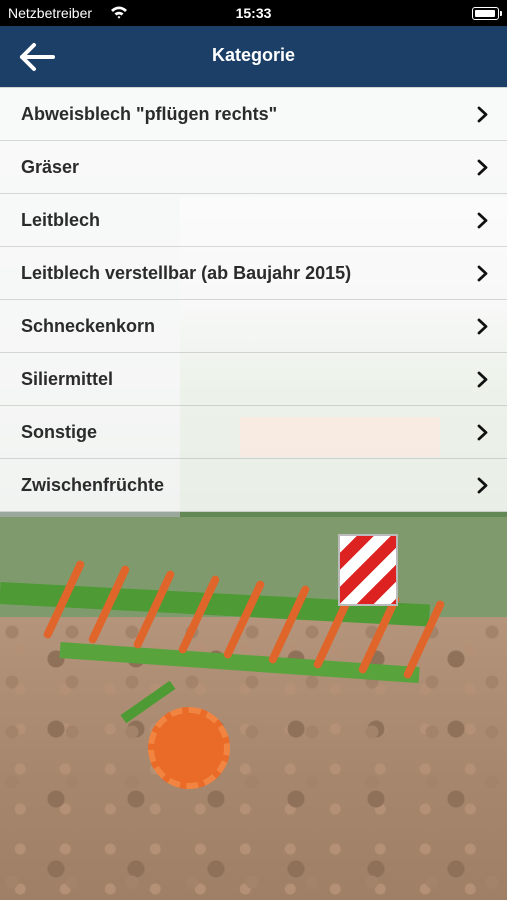  I want to click on clock: 15:33, so click(253, 13).